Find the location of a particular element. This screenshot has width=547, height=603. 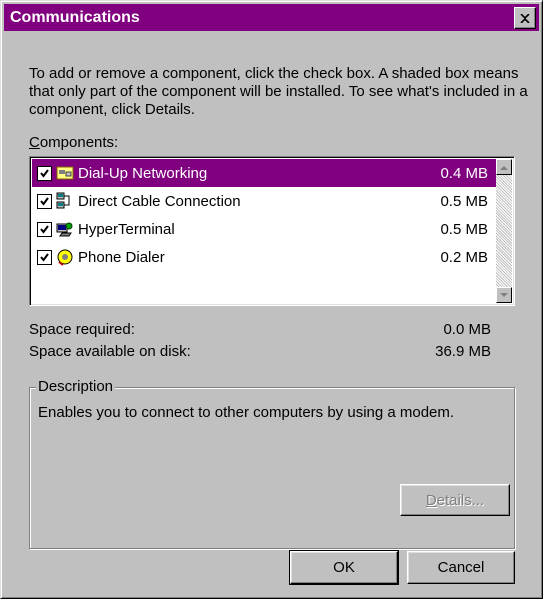

hyperterminal-icon is located at coordinates (64, 229).